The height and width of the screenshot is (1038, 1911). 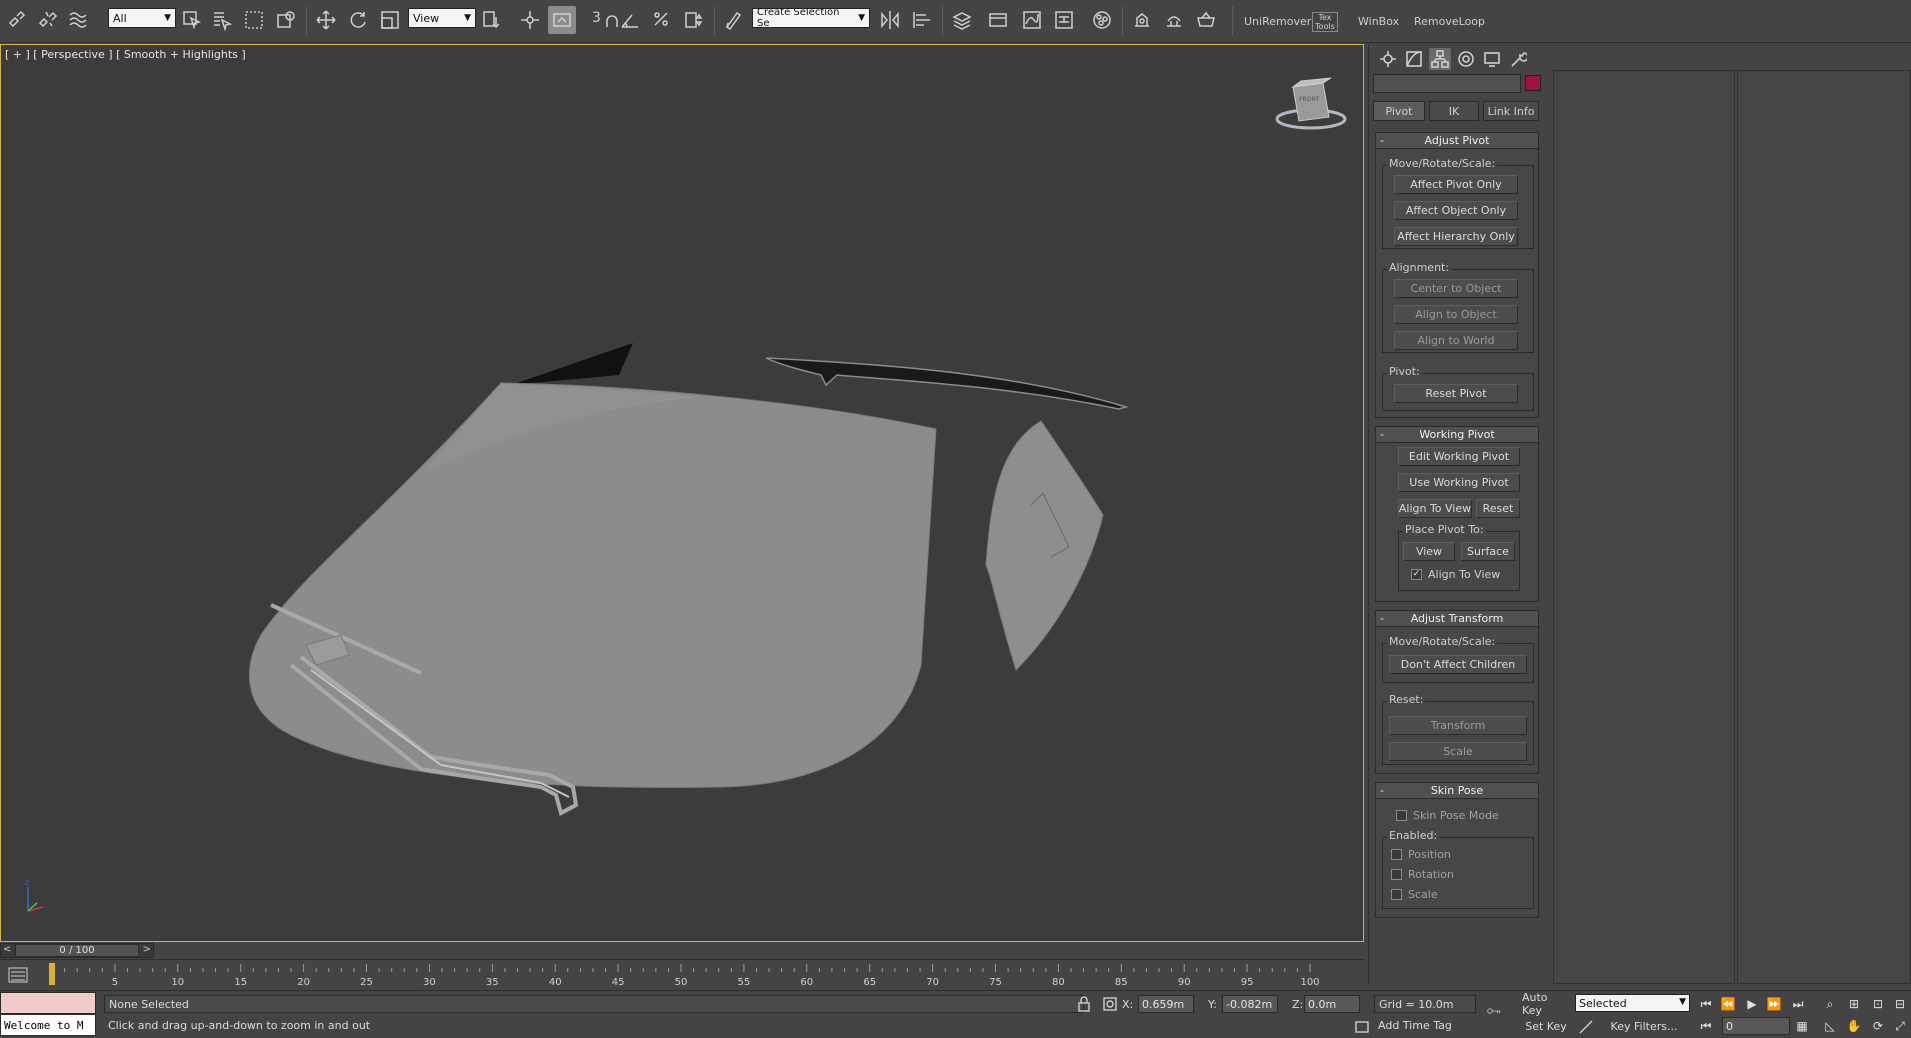 I want to click on utilities-tab-icon, so click(x=1518, y=59).